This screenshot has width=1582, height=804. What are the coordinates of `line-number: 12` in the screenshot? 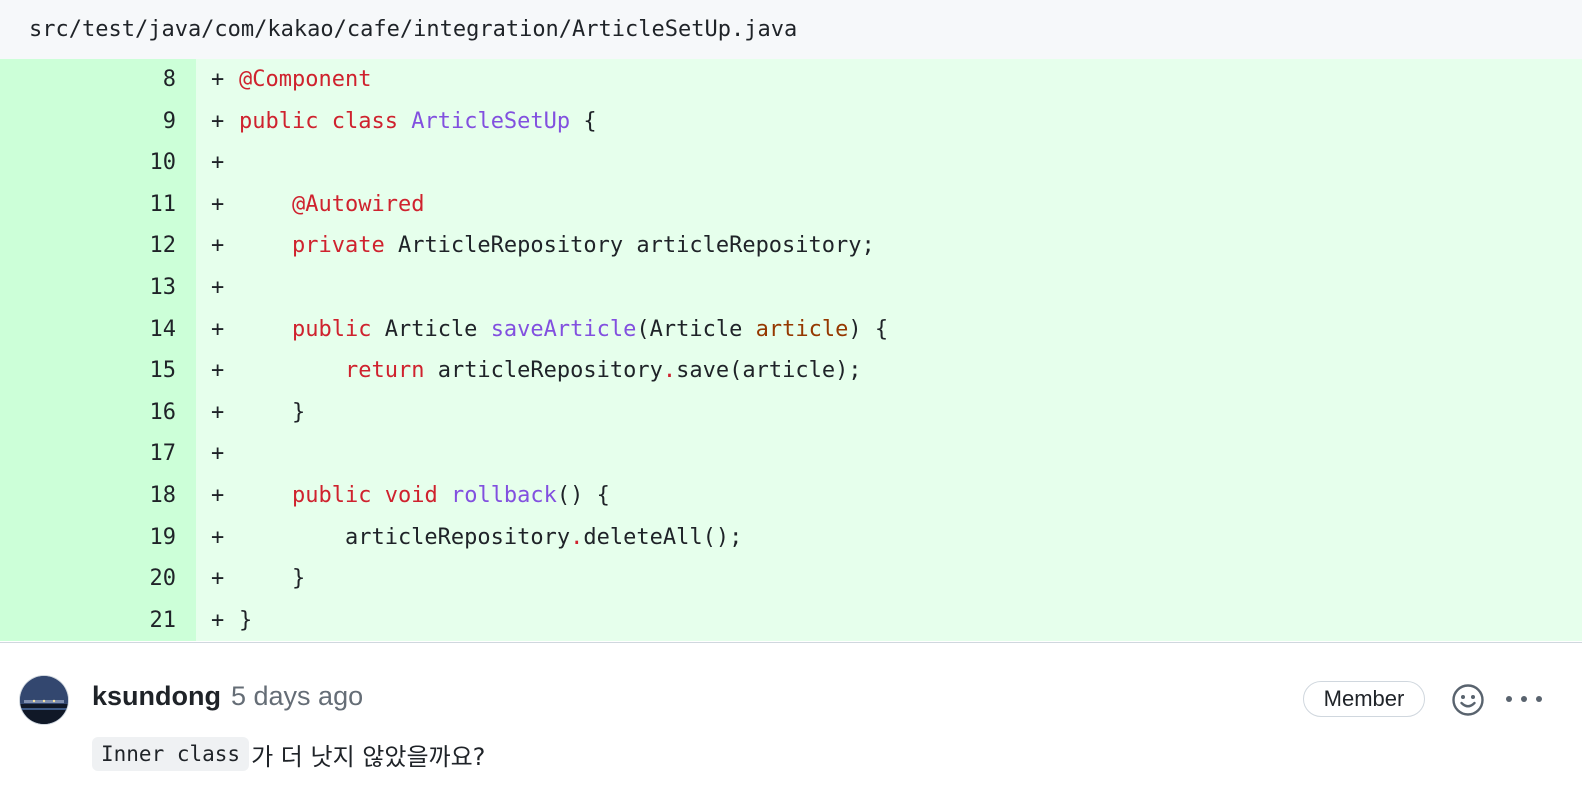 It's located at (163, 246).